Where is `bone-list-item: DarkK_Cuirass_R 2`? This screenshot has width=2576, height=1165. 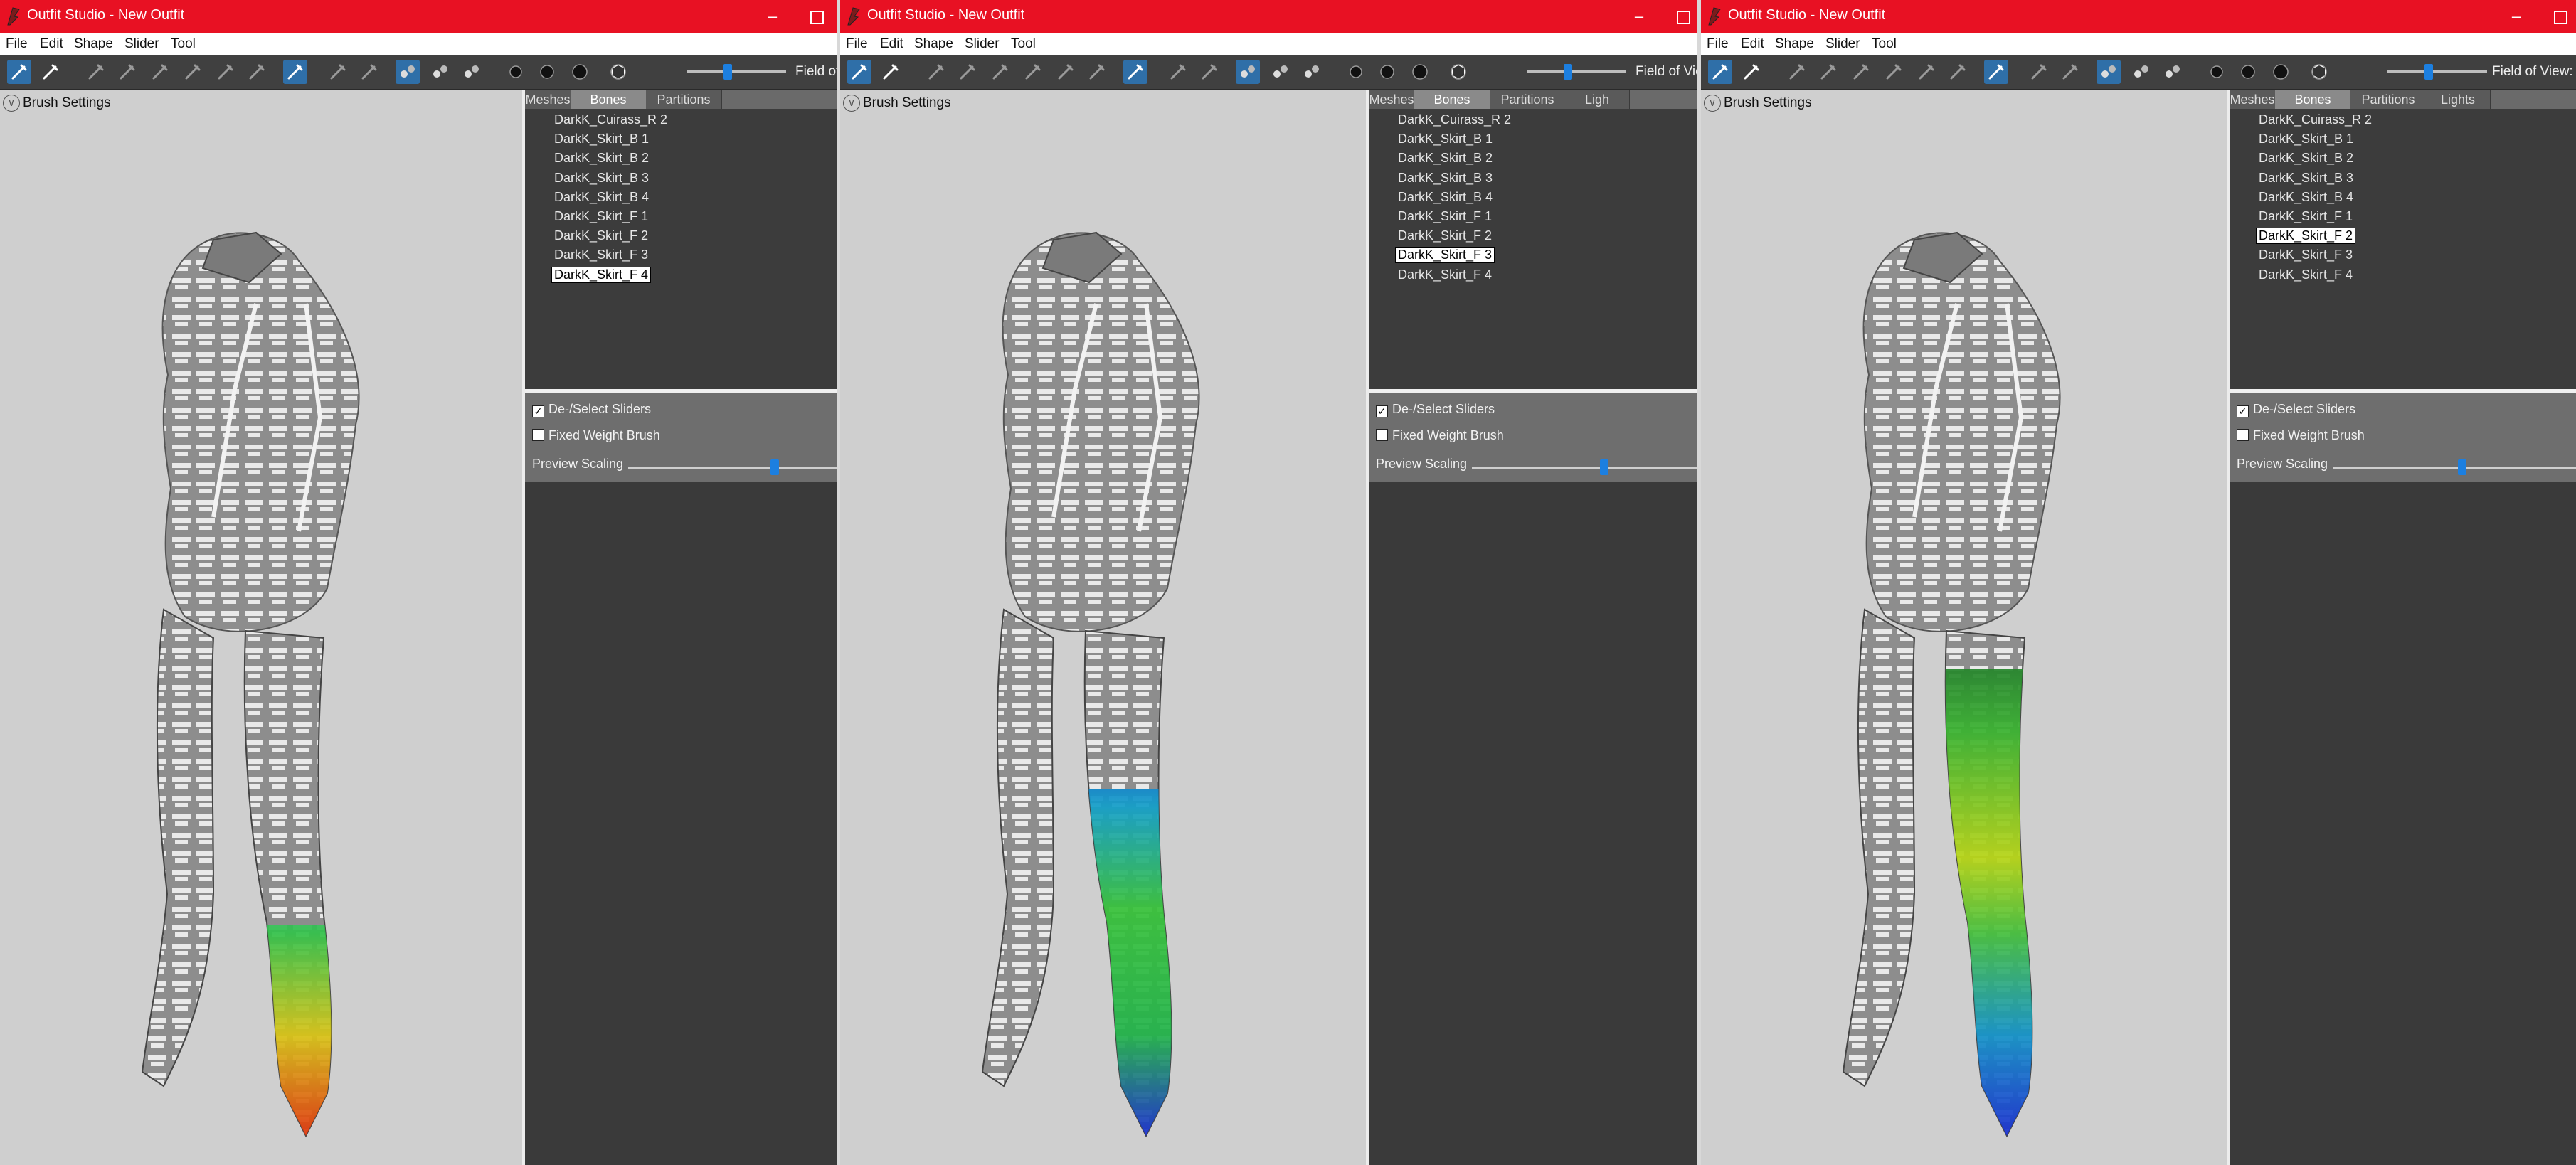 bone-list-item: DarkK_Cuirass_R 2 is located at coordinates (1454, 119).